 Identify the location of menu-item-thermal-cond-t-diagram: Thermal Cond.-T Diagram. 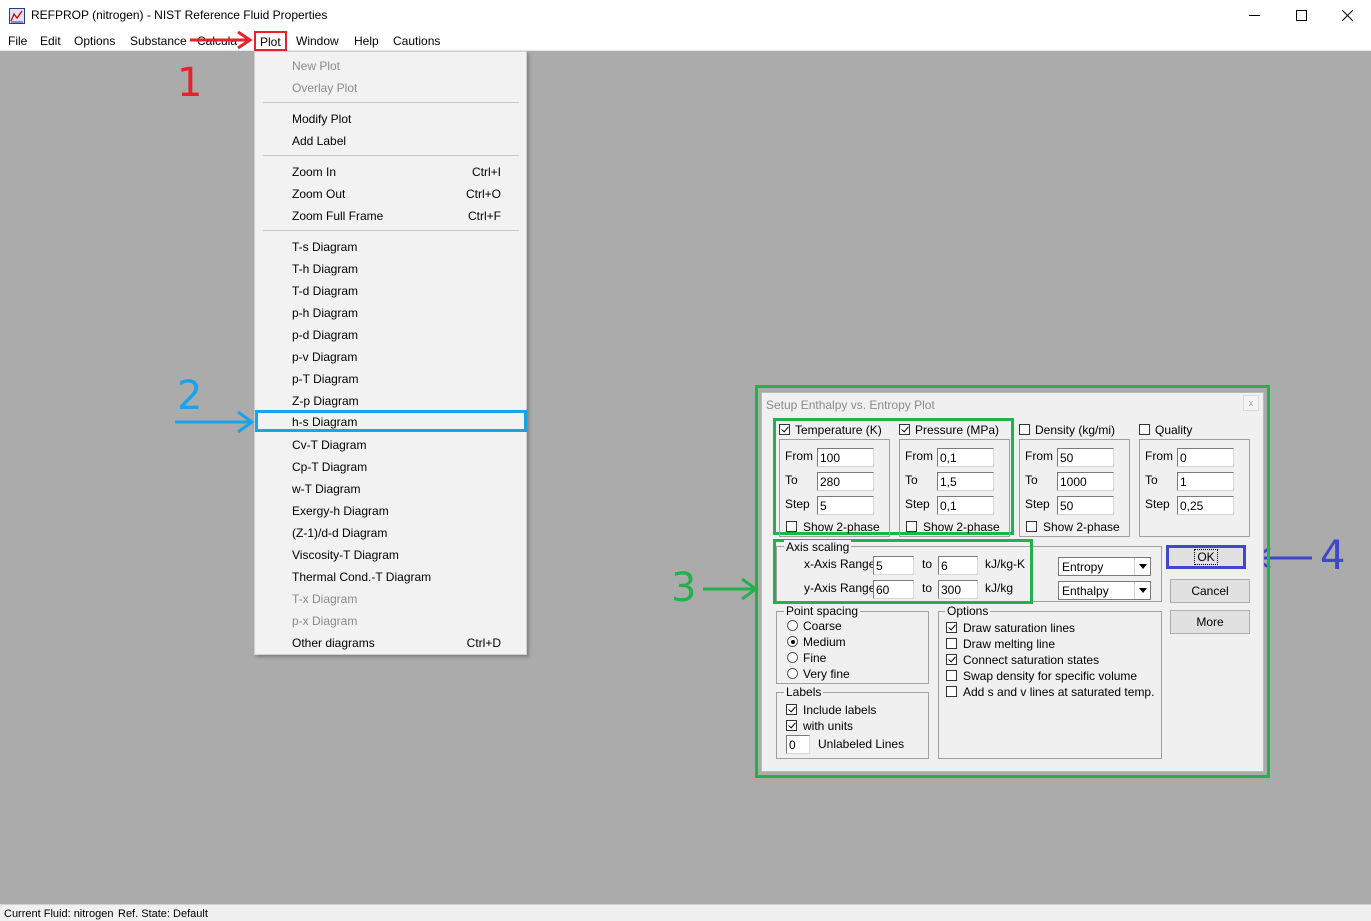
(390, 576).